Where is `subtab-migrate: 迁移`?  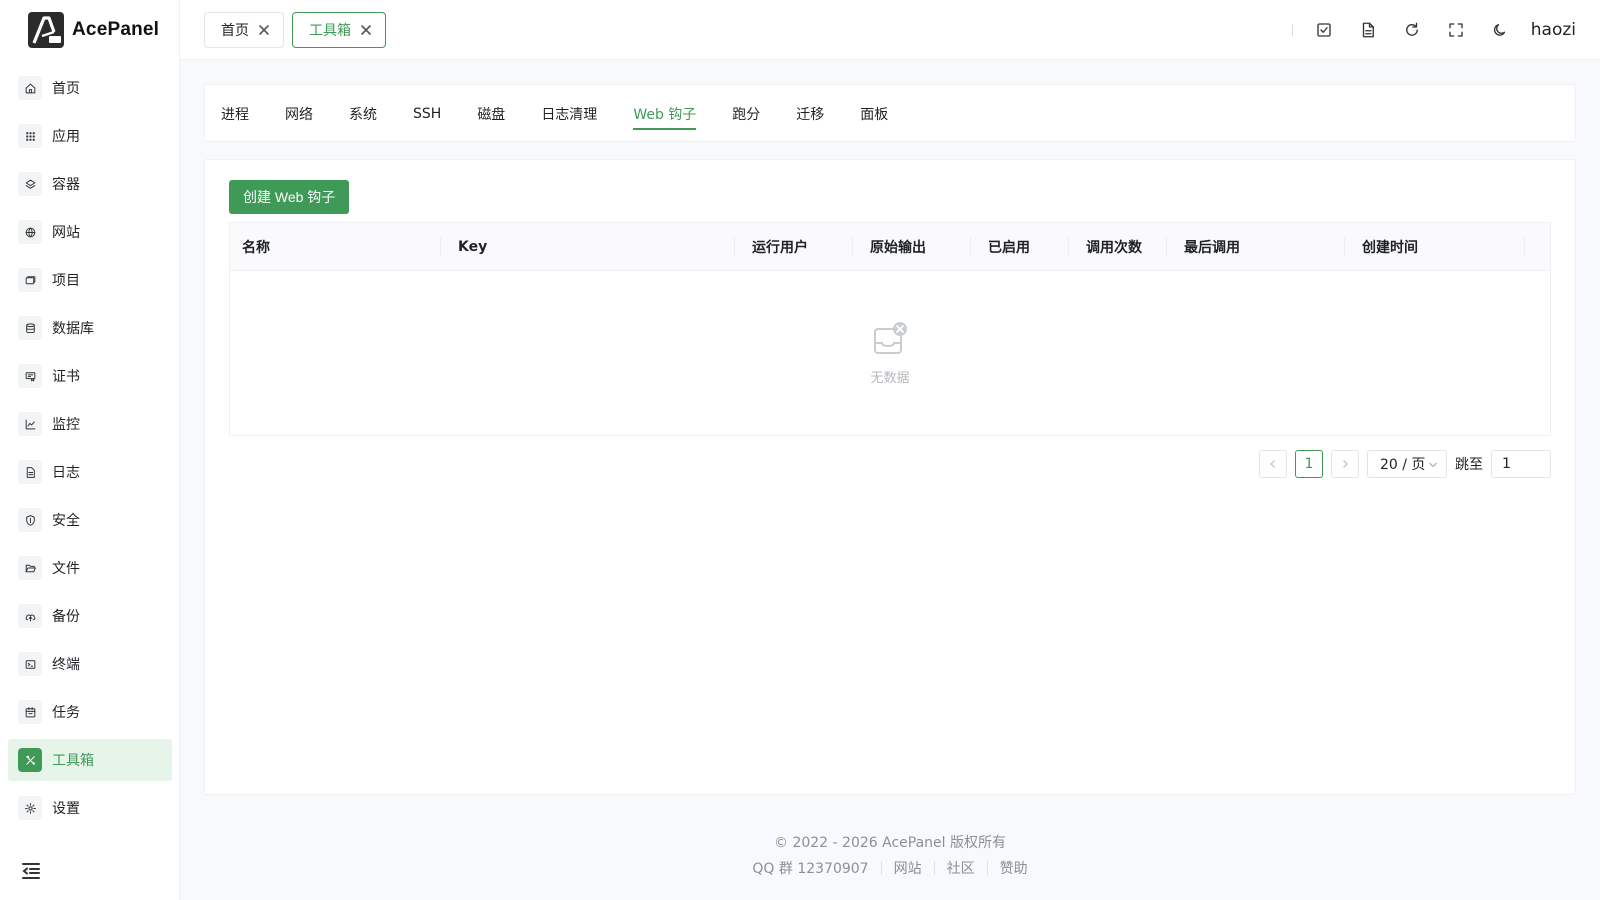 subtab-migrate: 迁移 is located at coordinates (810, 114).